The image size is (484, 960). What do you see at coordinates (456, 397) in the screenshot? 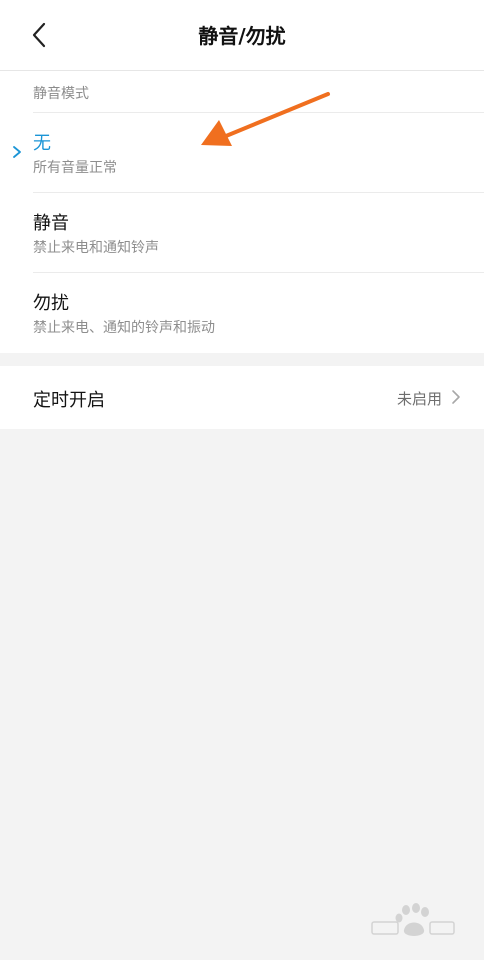
I see `chevron-right-icon` at bounding box center [456, 397].